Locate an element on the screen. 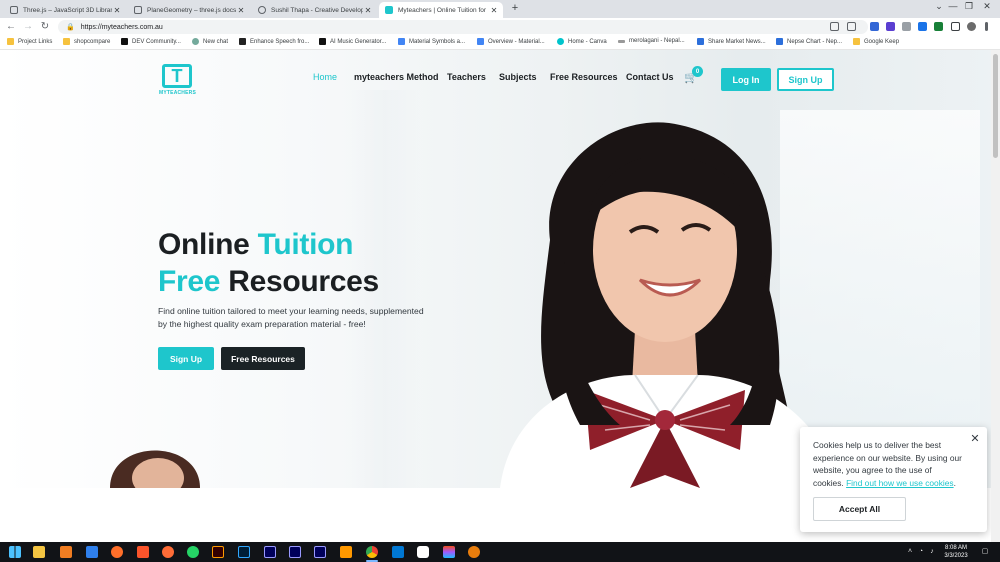 This screenshot has width=1000, height=562. bookmark-item: Google Keep is located at coordinates (876, 41).